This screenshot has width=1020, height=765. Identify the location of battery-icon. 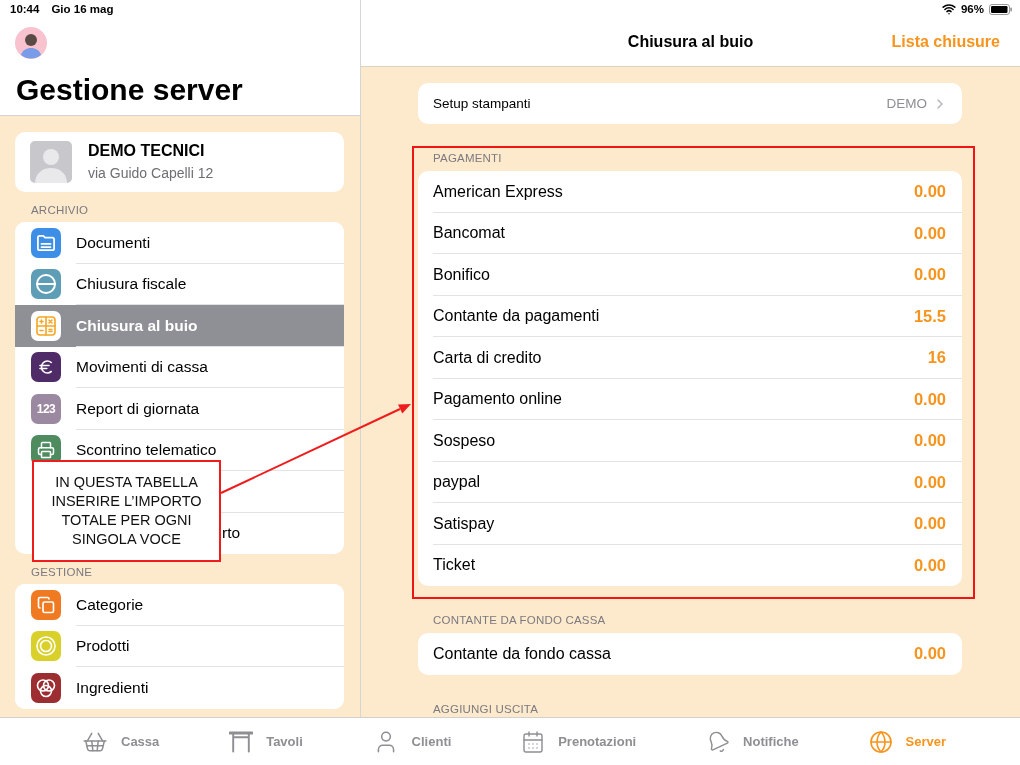
(1000, 9).